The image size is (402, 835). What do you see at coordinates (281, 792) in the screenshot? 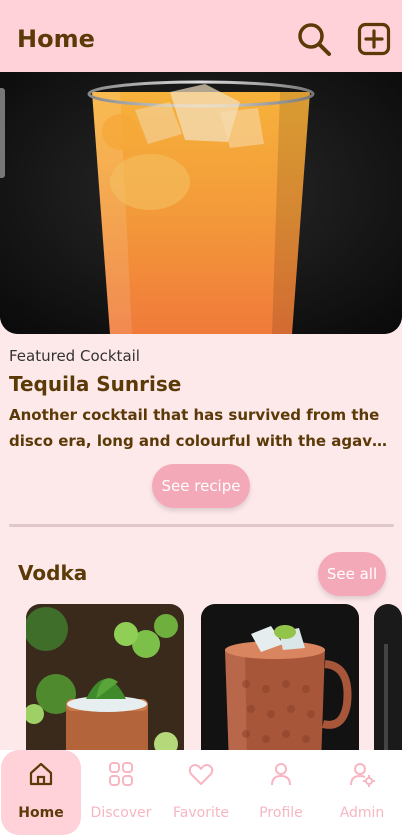
I see `nav-item-profile: Profile` at bounding box center [281, 792].